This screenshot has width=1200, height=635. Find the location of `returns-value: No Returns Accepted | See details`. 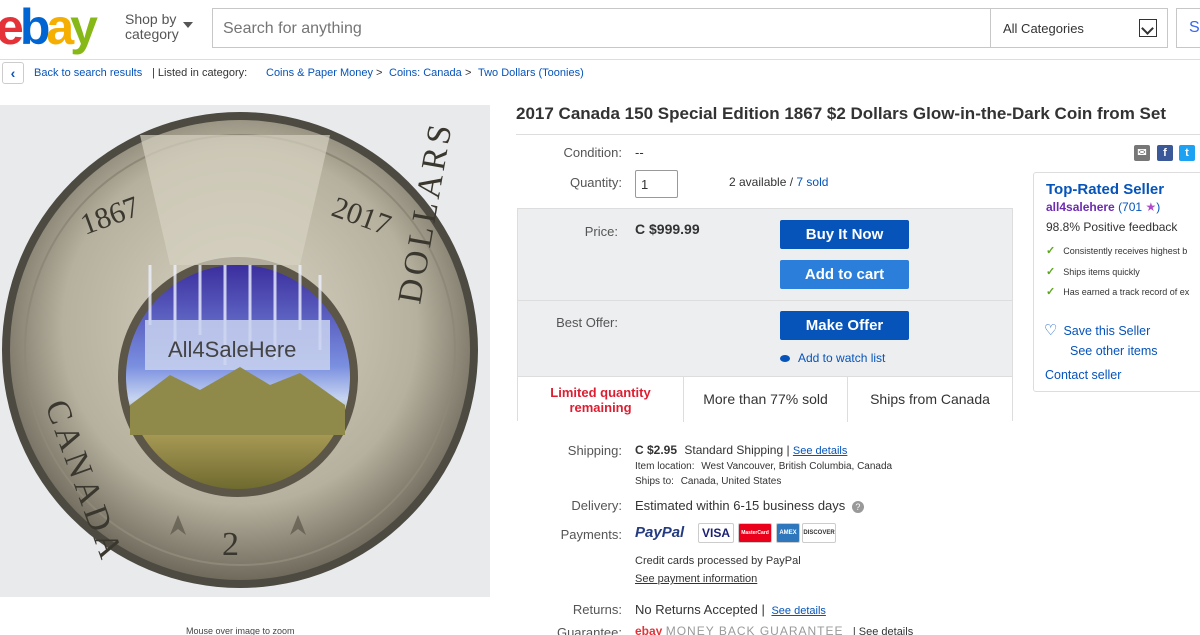

returns-value: No Returns Accepted | See details is located at coordinates (730, 609).